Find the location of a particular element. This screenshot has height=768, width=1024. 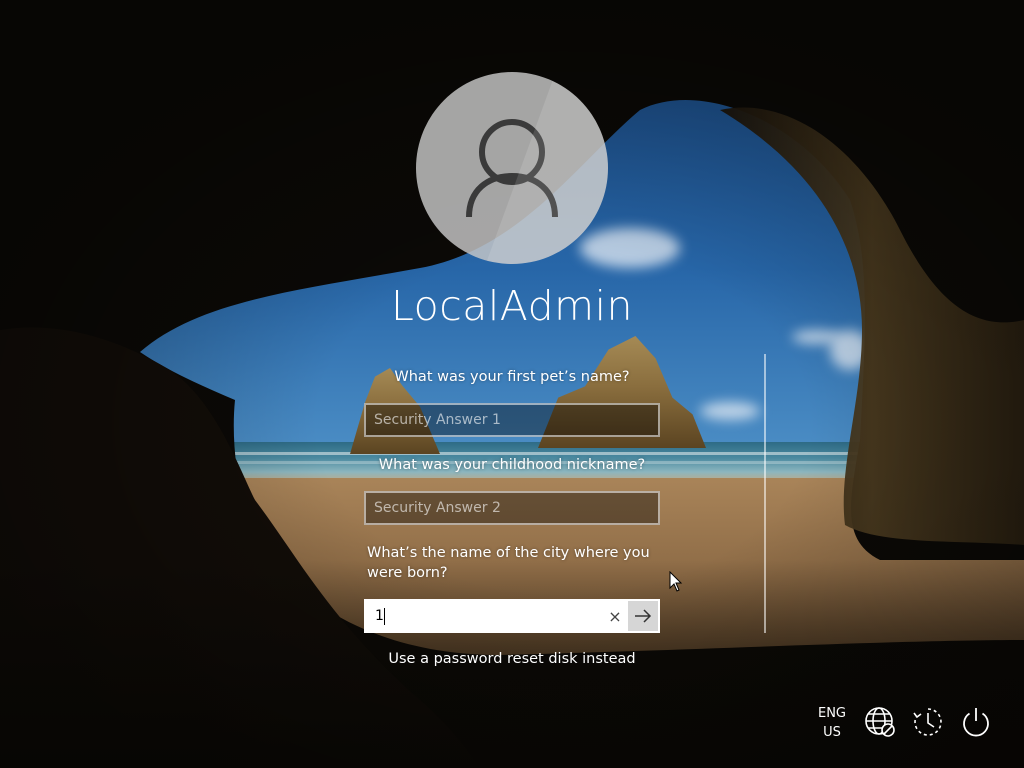

user-avatar is located at coordinates (512, 168).